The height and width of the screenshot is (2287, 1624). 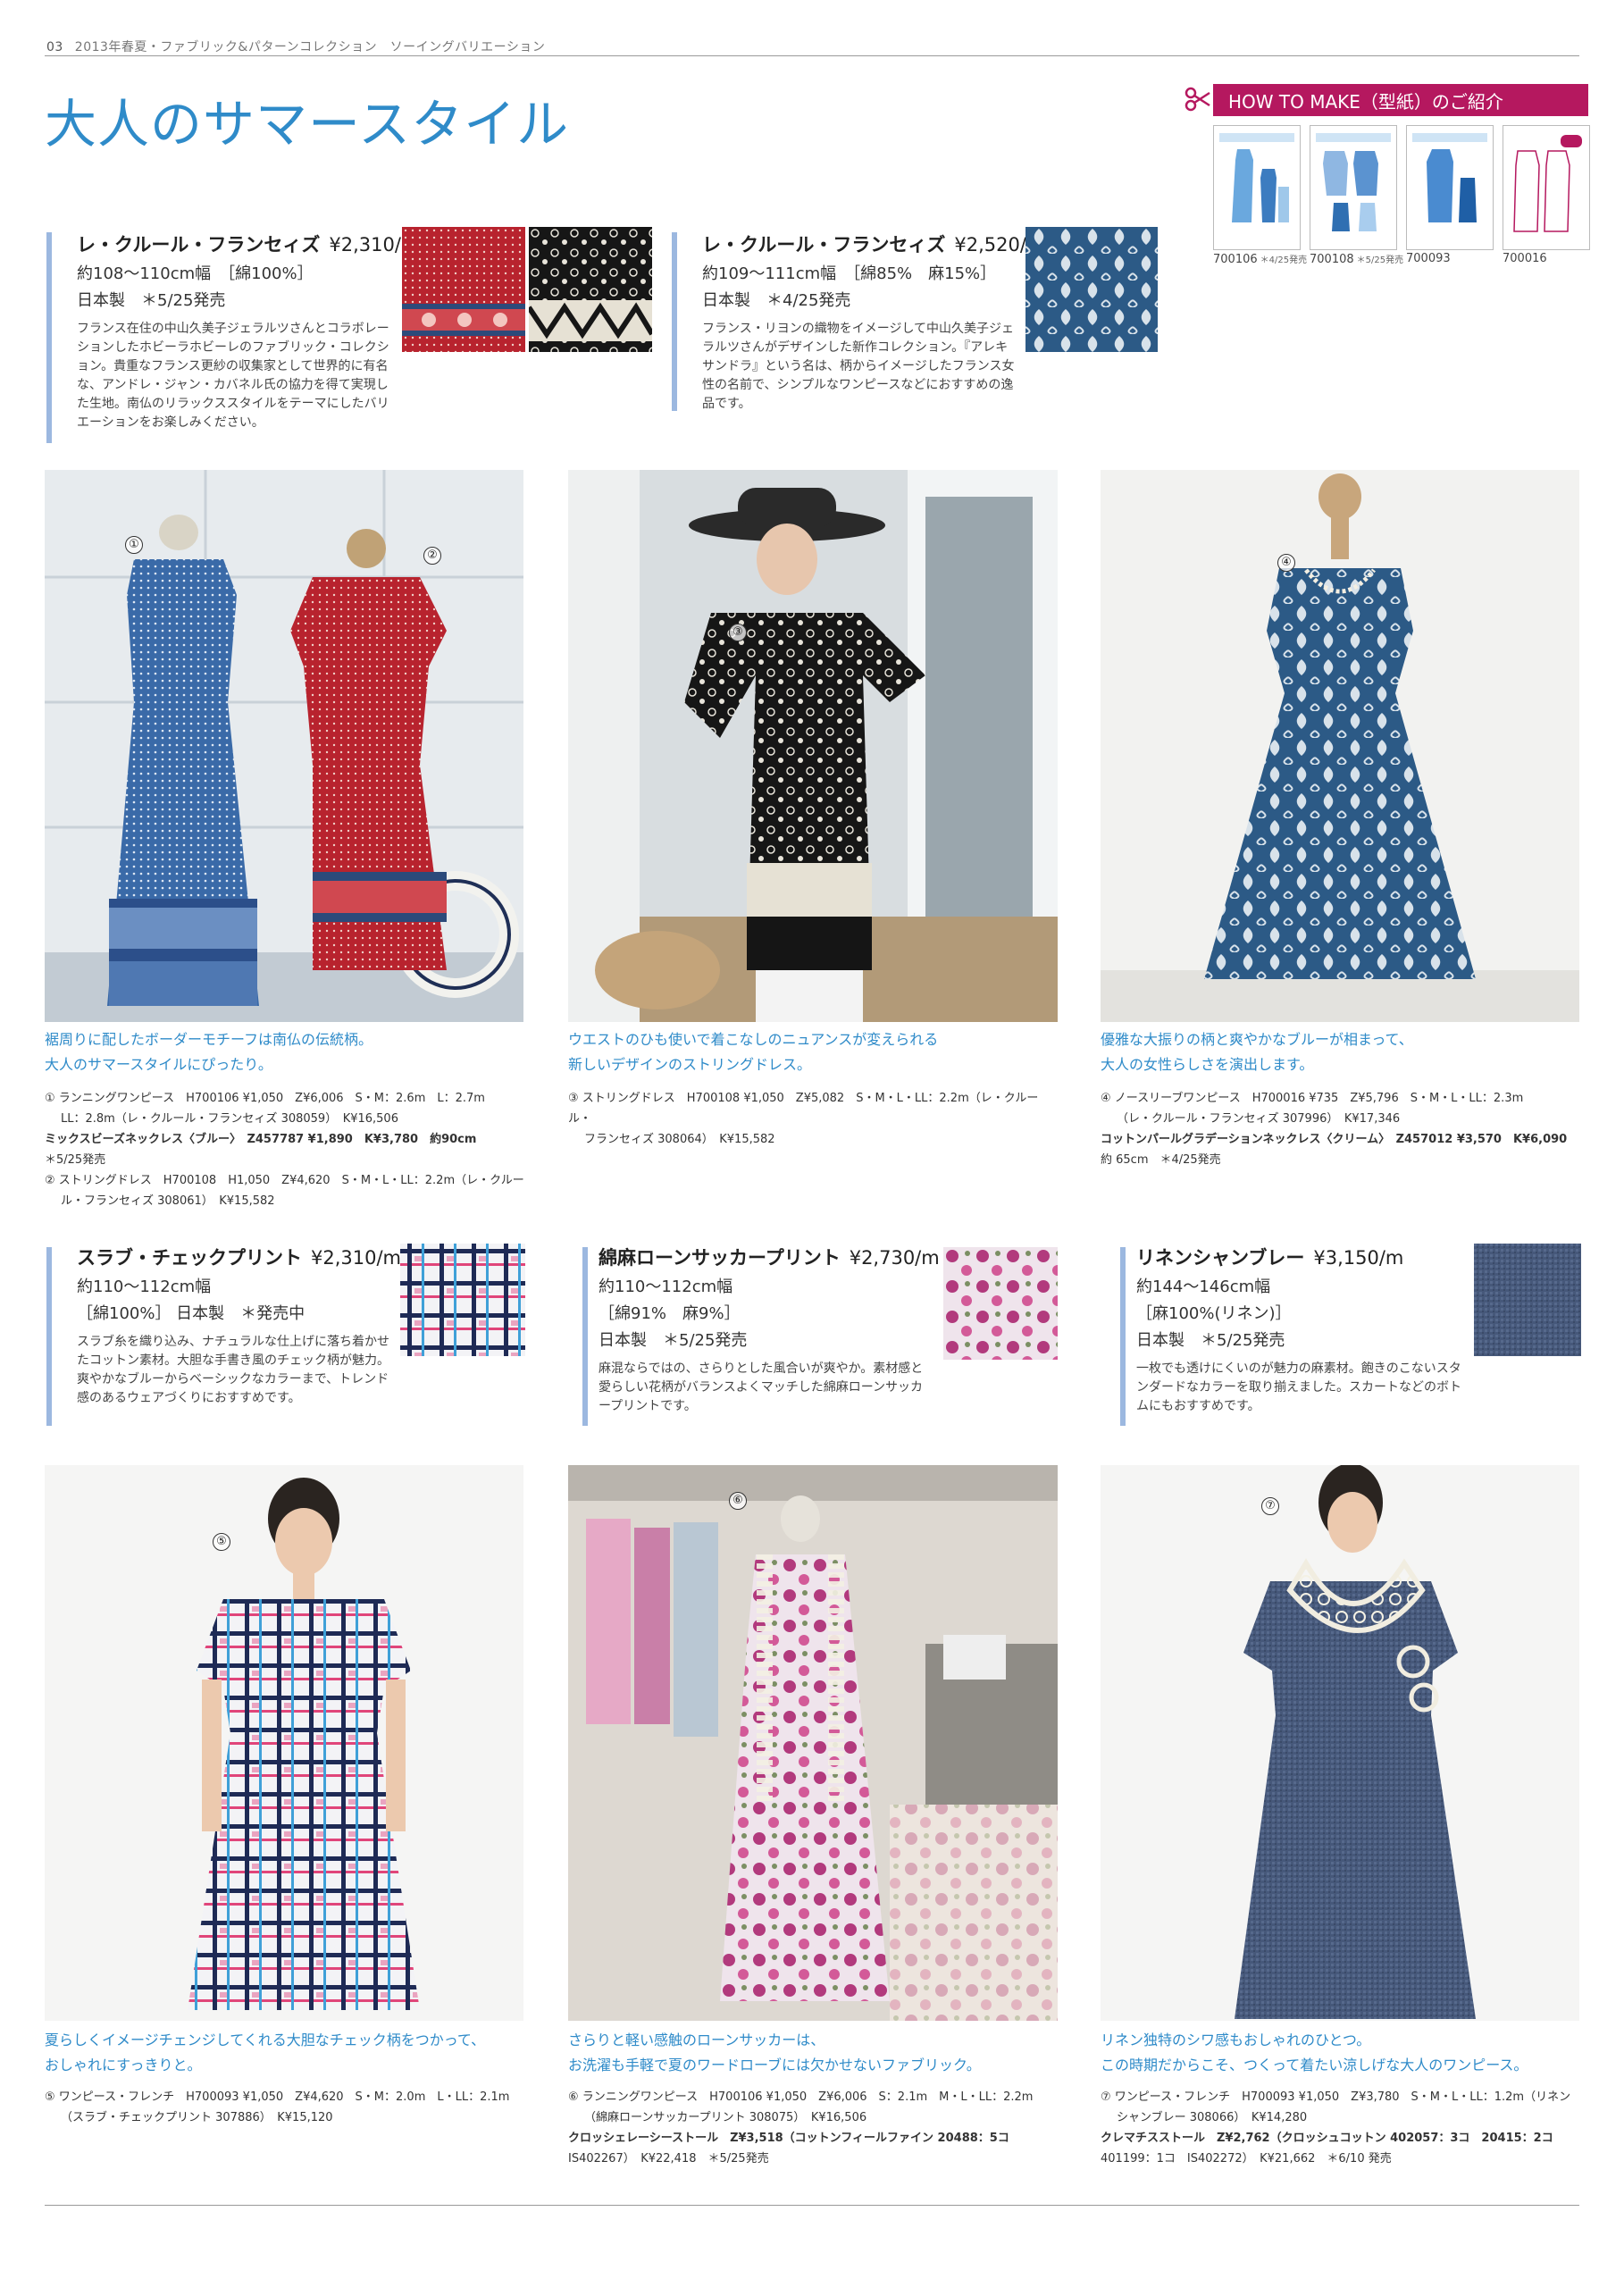 What do you see at coordinates (284, 1743) in the screenshot?
I see `photo-check-dress` at bounding box center [284, 1743].